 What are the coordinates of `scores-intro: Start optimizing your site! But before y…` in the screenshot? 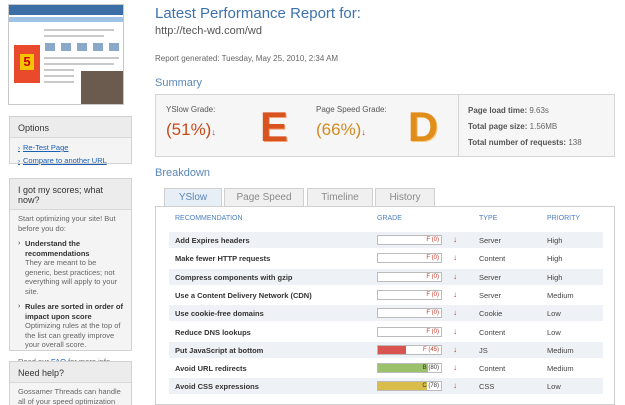 It's located at (67, 223).